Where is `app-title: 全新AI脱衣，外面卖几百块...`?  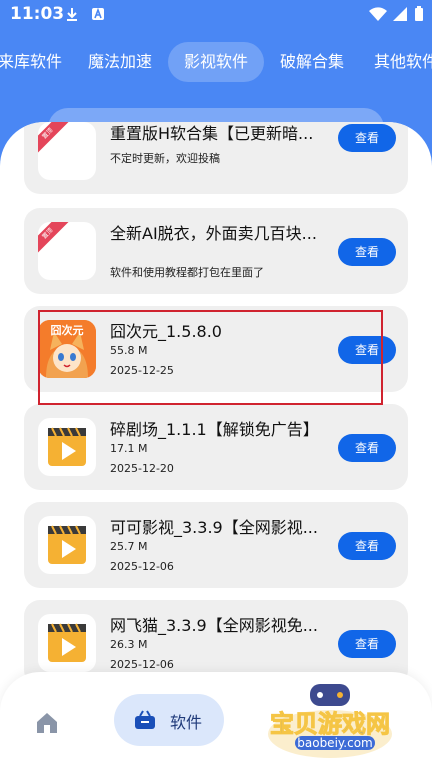 app-title: 全新AI脱衣，外面卖几百块... is located at coordinates (213, 233).